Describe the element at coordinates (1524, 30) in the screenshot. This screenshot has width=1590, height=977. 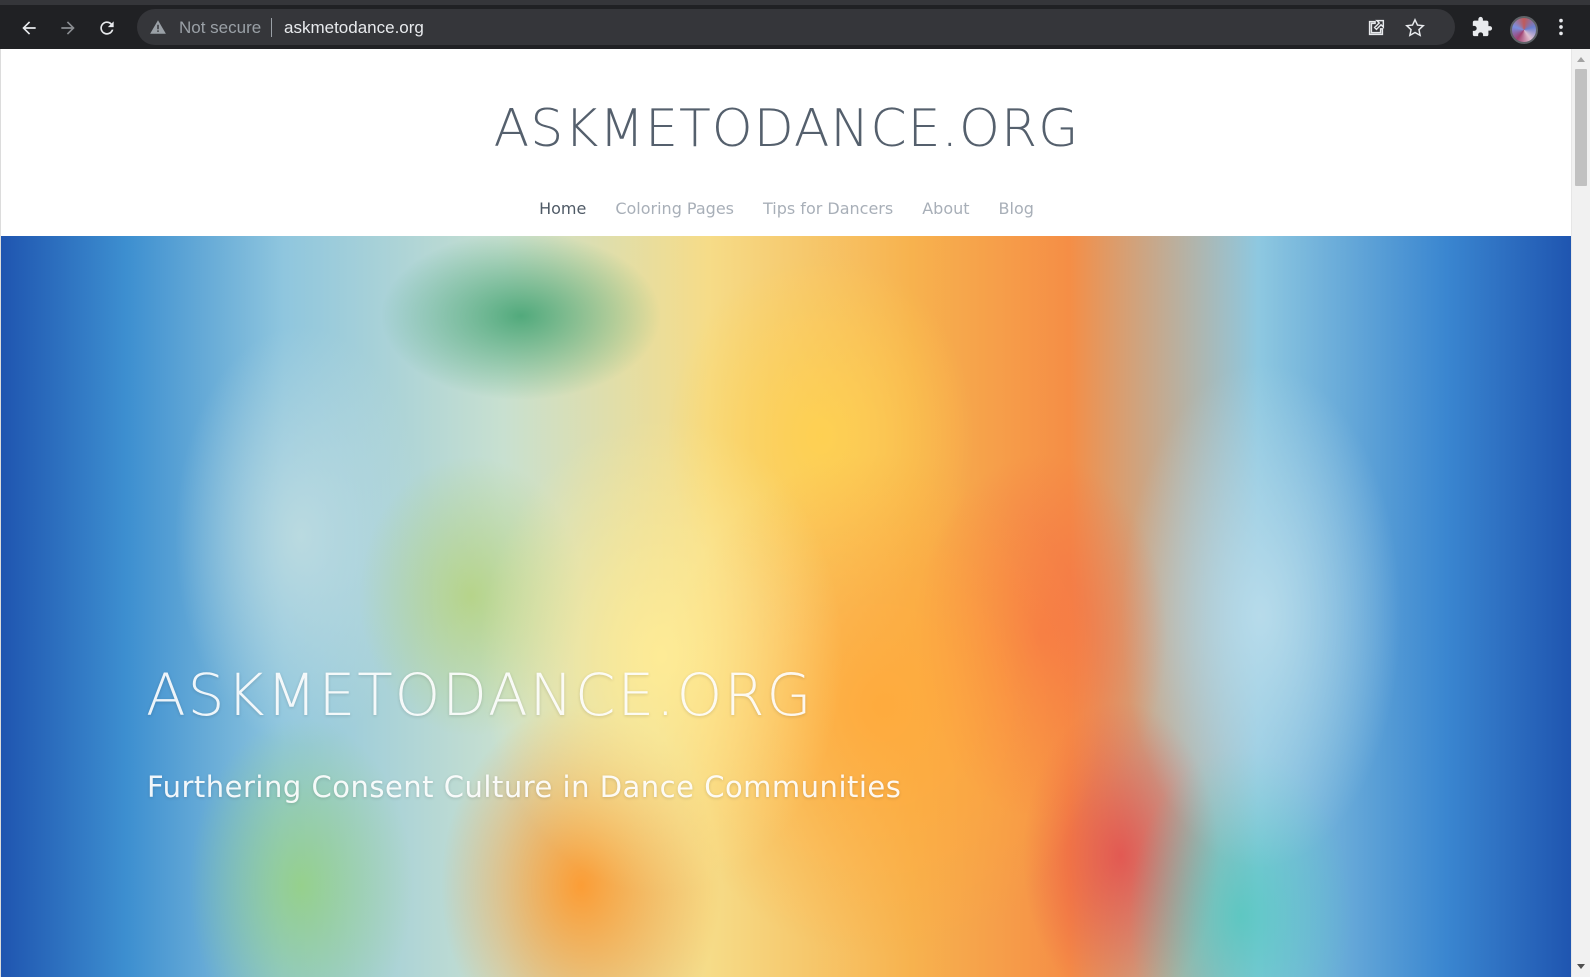
I see `profile-avatar` at that location.